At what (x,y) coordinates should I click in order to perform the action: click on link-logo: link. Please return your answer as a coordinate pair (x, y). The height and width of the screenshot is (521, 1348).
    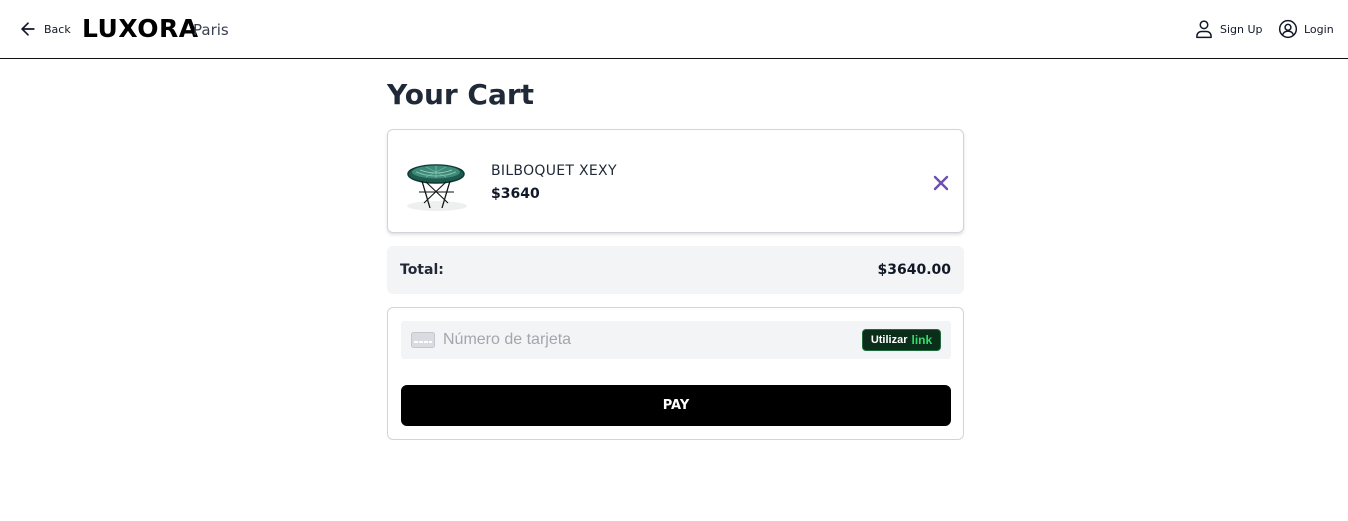
    Looking at the image, I should click on (922, 340).